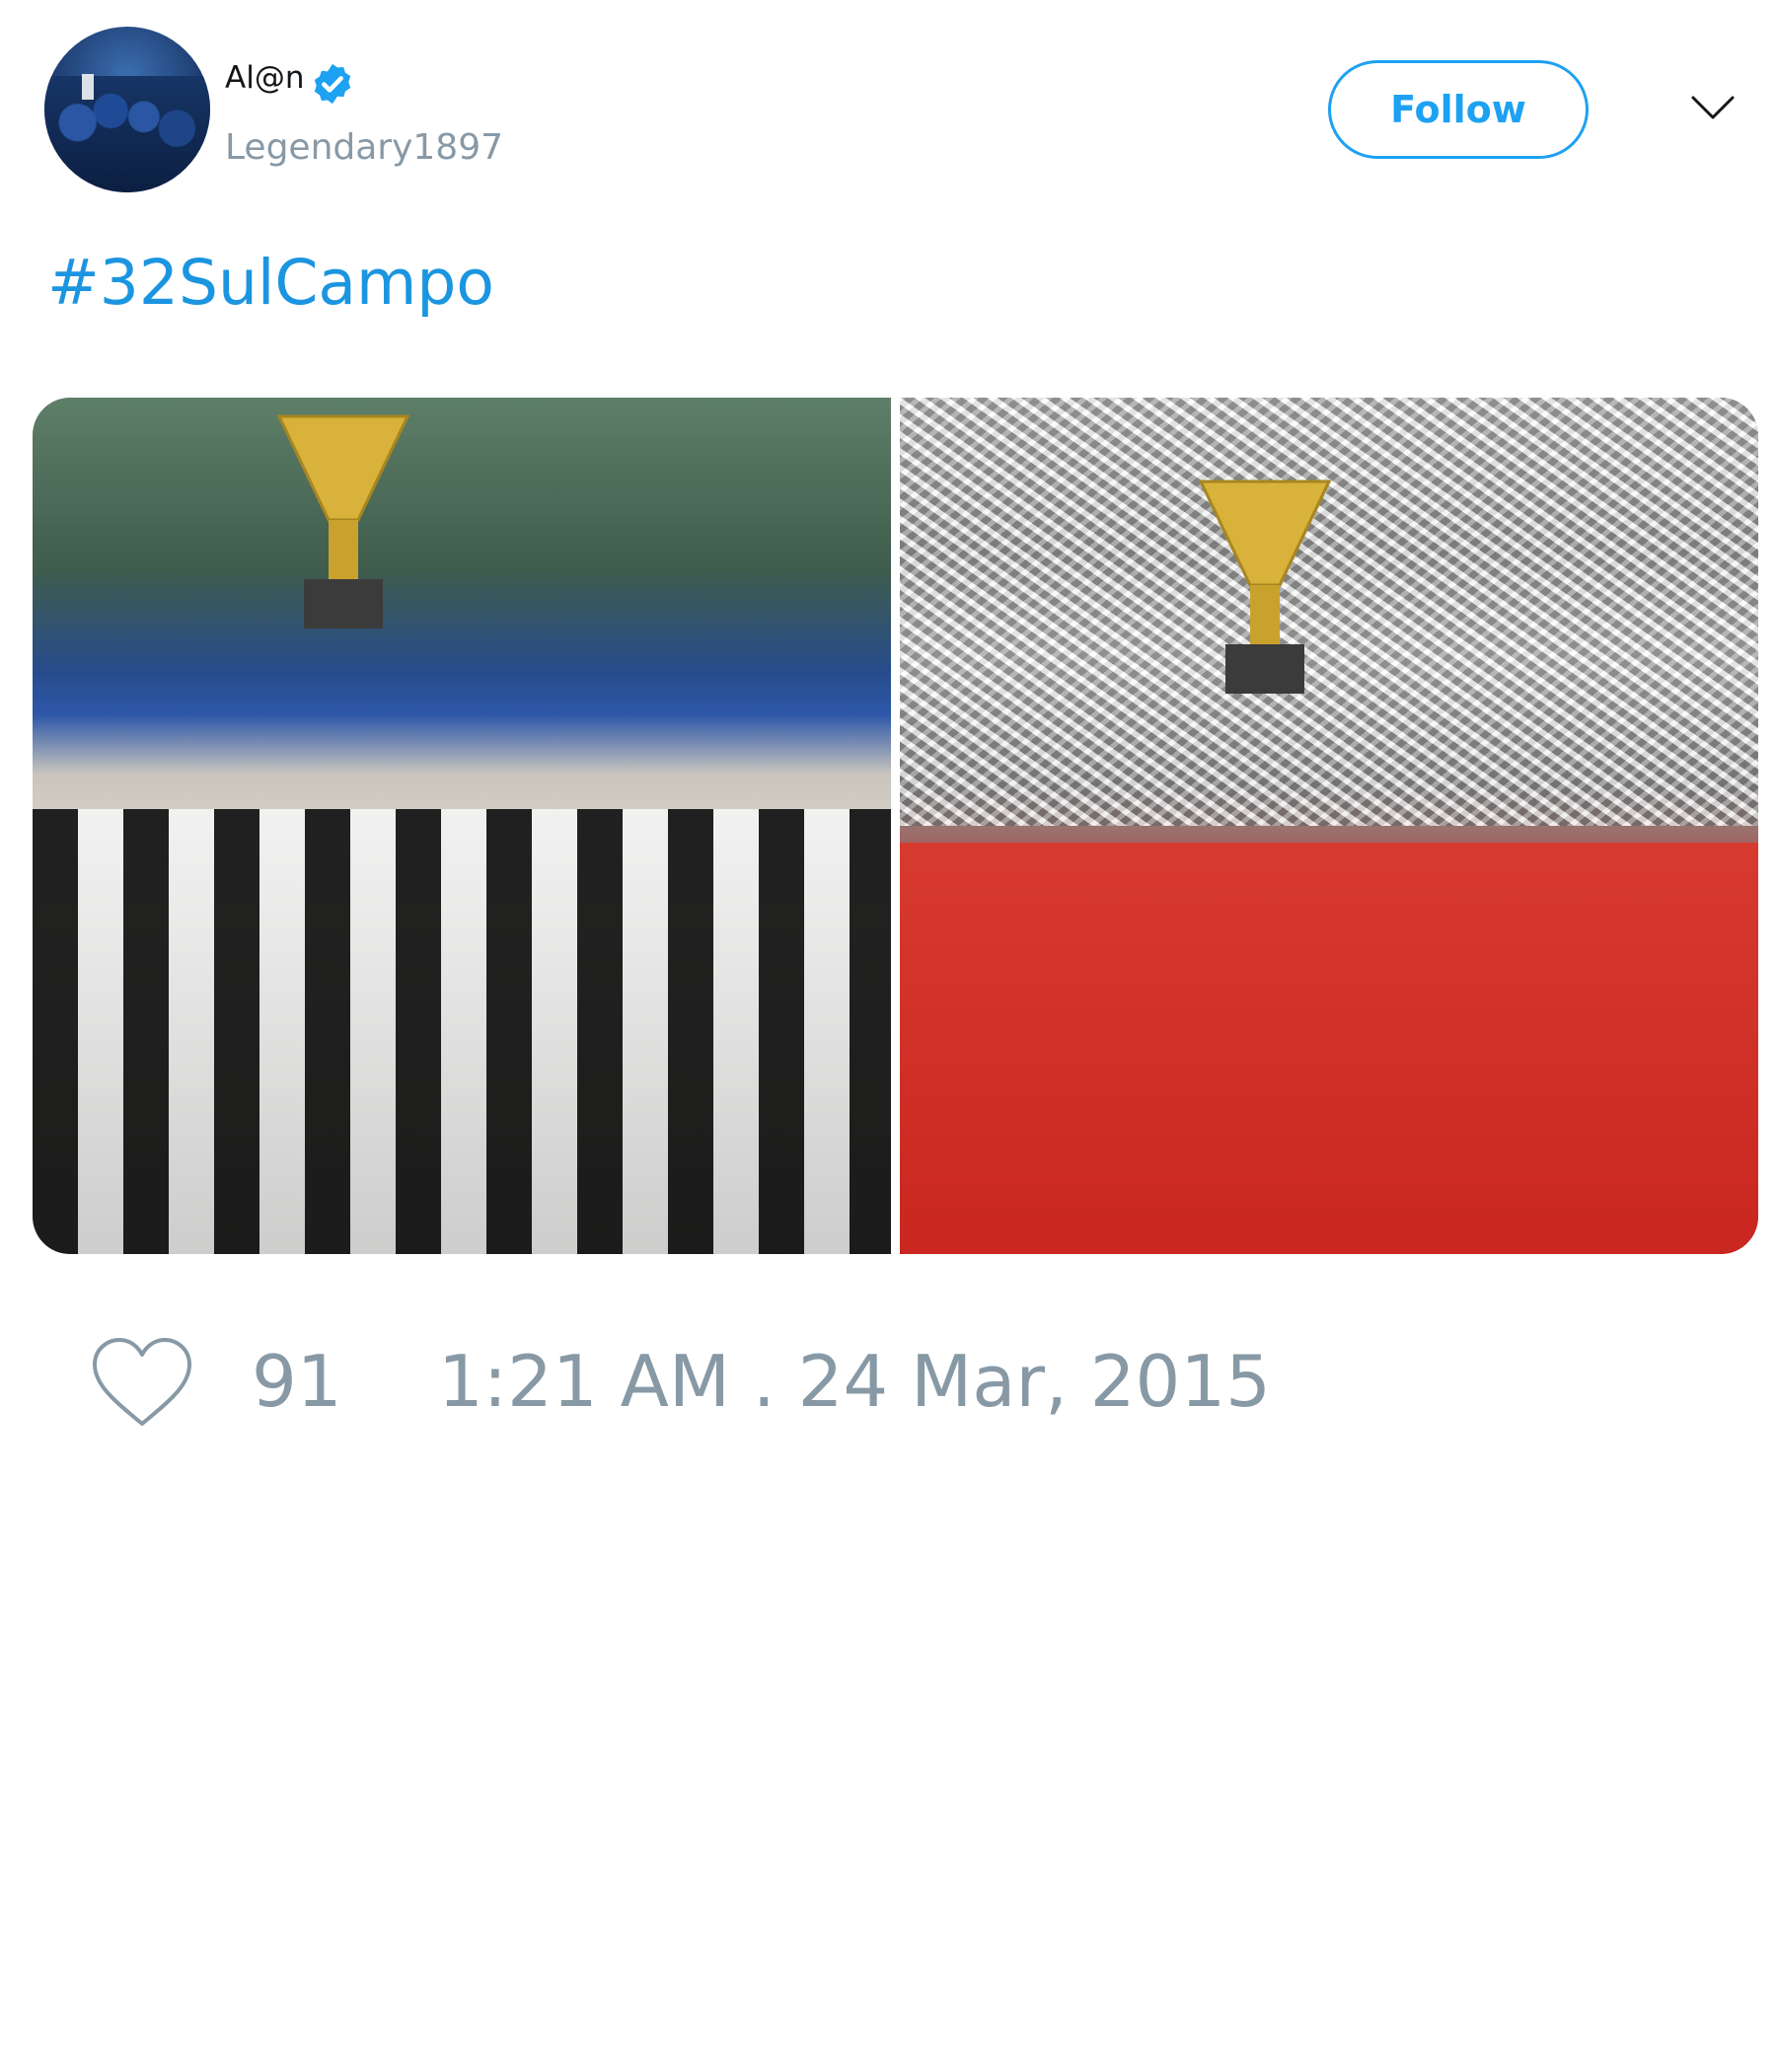 The image size is (1776, 2072). I want to click on display-name: Al@n, so click(264, 79).